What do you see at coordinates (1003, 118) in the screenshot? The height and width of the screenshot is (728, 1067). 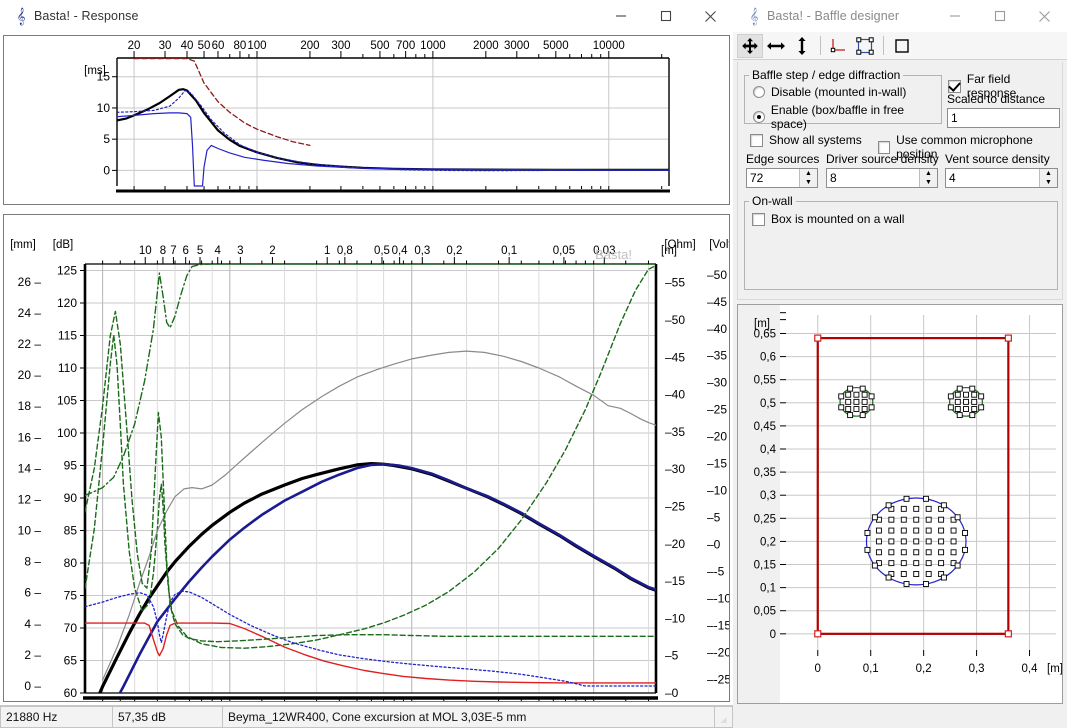 I see `scaled-distance-input: 1` at bounding box center [1003, 118].